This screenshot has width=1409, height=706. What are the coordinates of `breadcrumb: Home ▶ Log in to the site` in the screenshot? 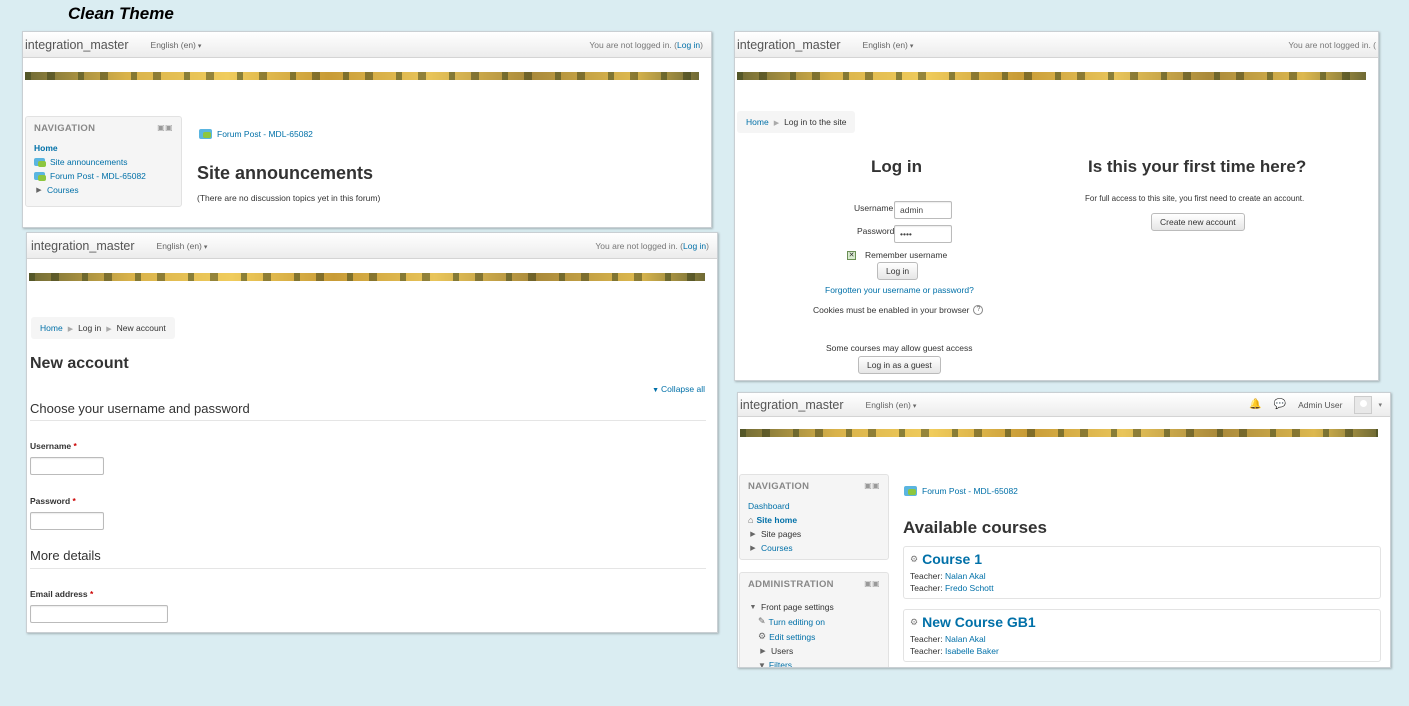 It's located at (796, 122).